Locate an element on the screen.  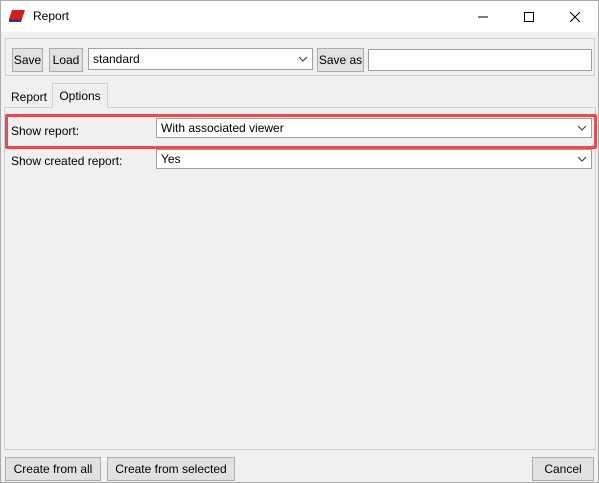
save-as-input is located at coordinates (480, 60).